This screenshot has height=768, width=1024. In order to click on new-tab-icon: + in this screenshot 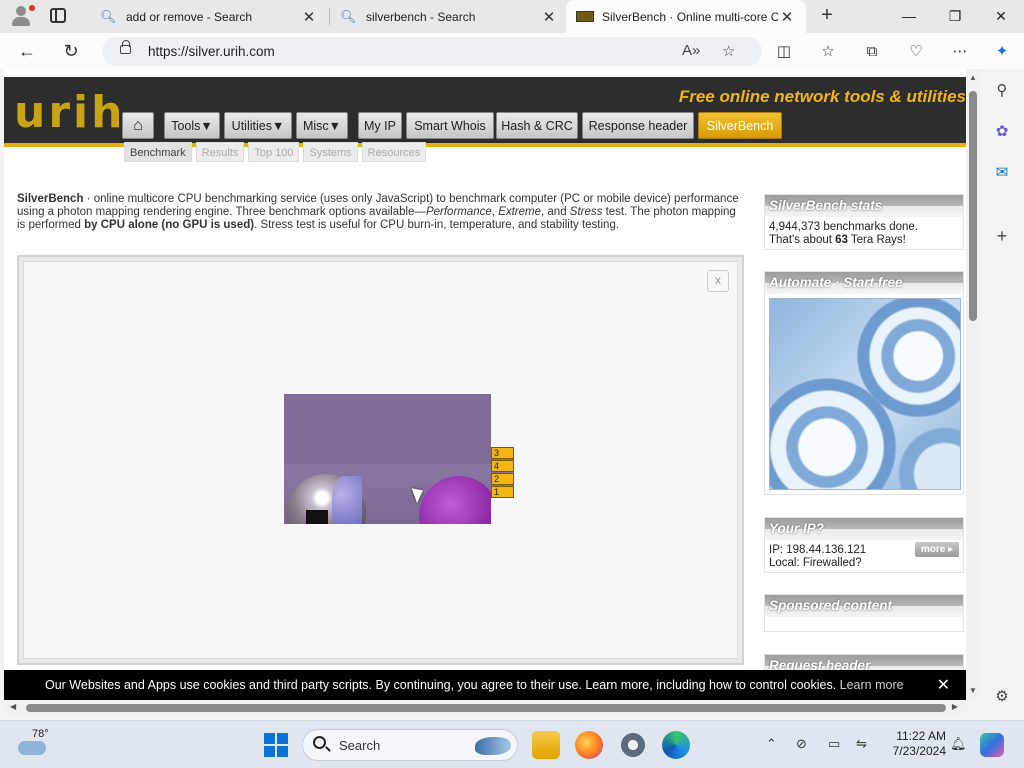, I will do `click(827, 16)`.